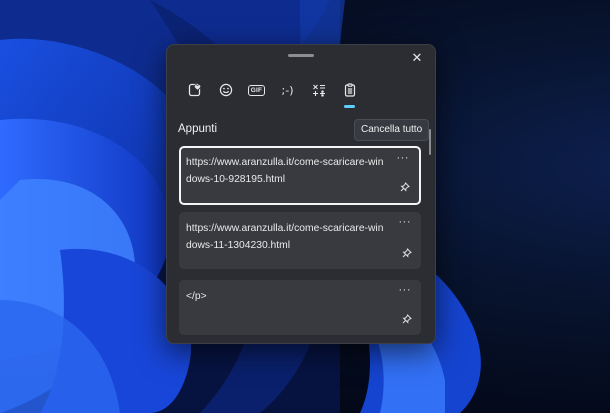 The width and height of the screenshot is (610, 413). Describe the element at coordinates (430, 142) in the screenshot. I see `scrollbar-thumb` at that location.